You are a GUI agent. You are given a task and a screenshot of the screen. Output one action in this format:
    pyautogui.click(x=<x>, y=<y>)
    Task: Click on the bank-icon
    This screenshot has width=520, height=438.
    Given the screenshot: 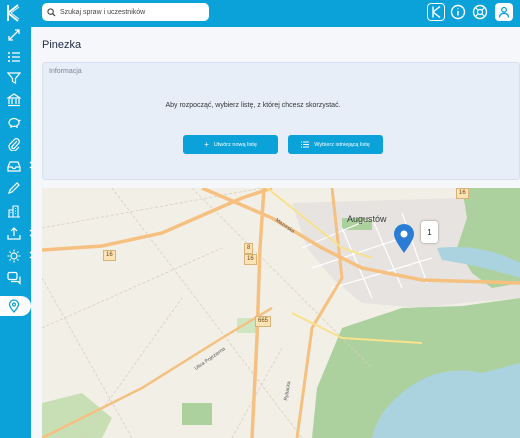 What is the action you would take?
    pyautogui.click(x=15, y=100)
    